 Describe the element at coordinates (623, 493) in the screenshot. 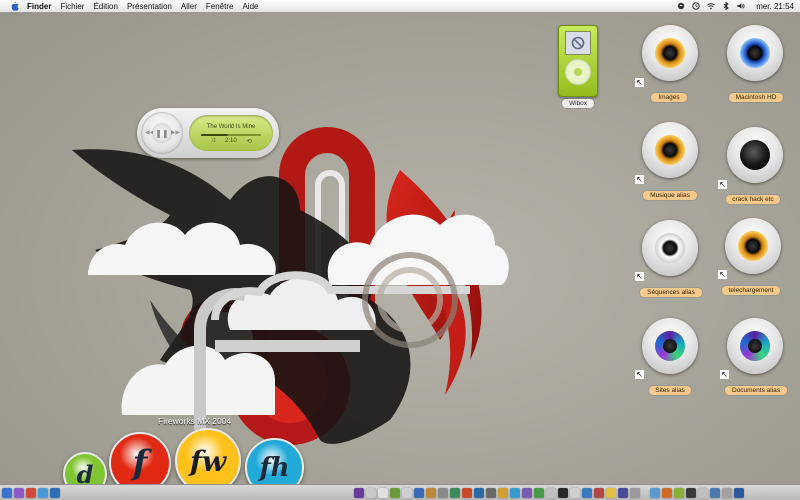

I see `dock-app-23-icon` at that location.